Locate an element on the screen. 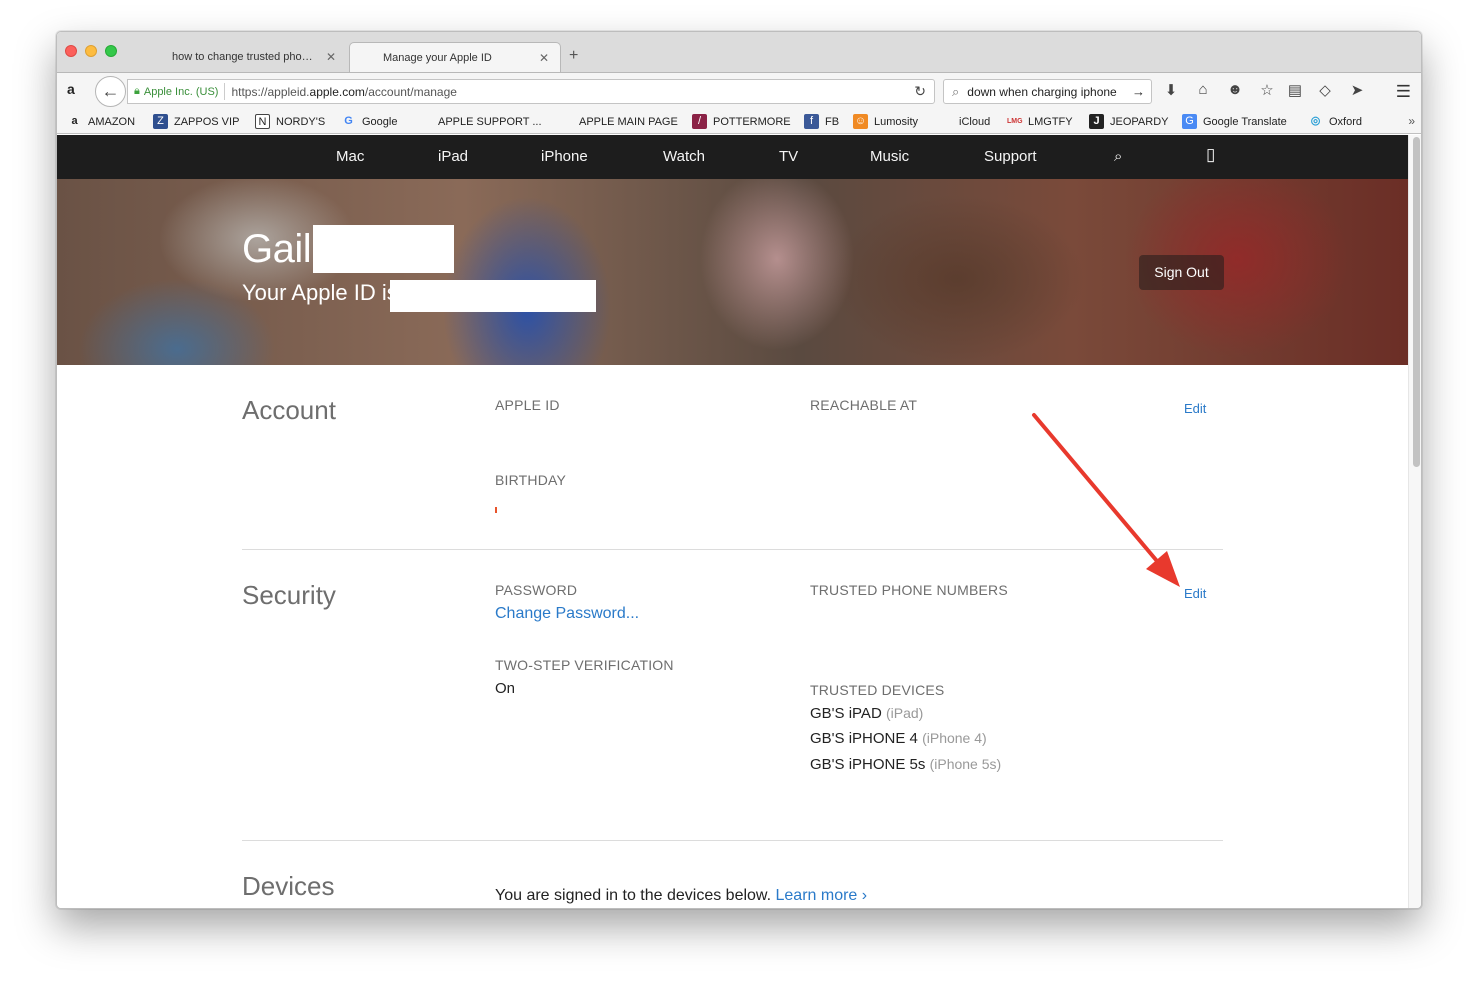  minimize-window-button is located at coordinates (91, 51).